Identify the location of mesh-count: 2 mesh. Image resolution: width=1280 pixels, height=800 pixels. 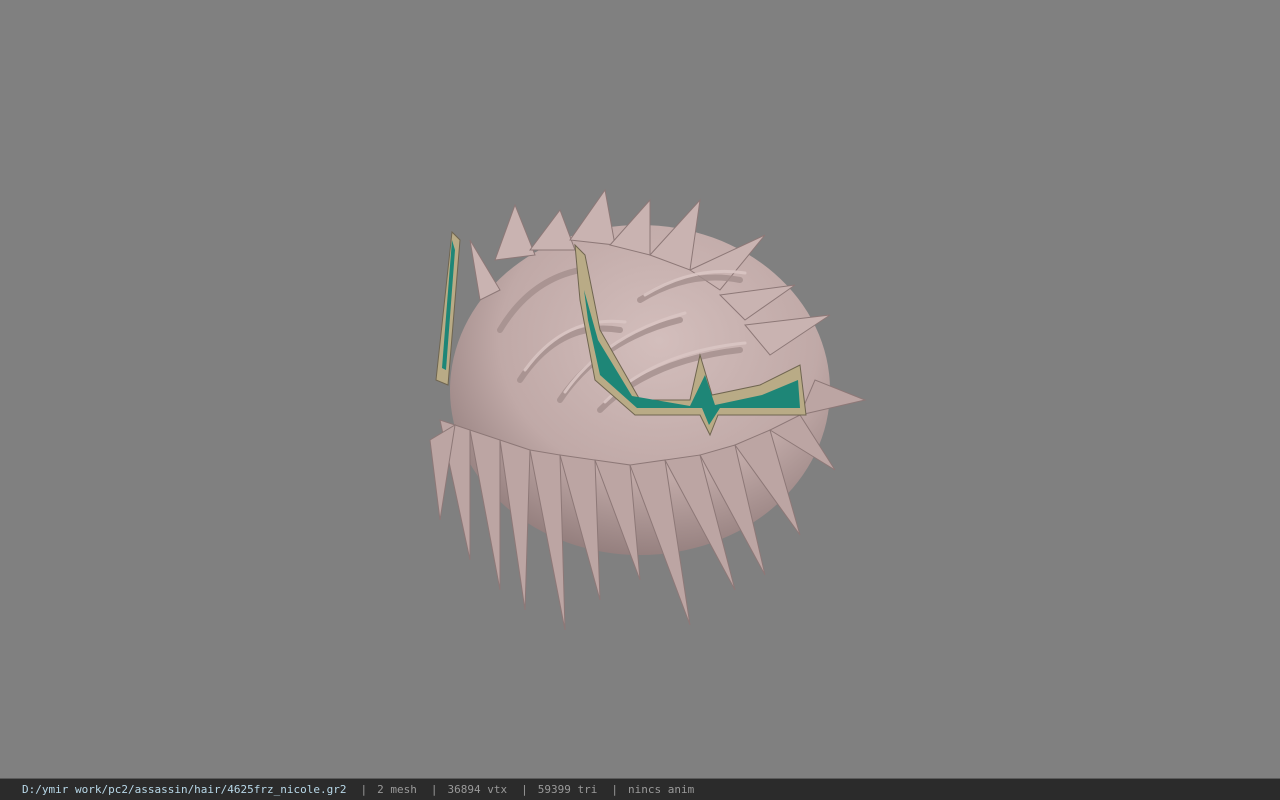
(397, 789).